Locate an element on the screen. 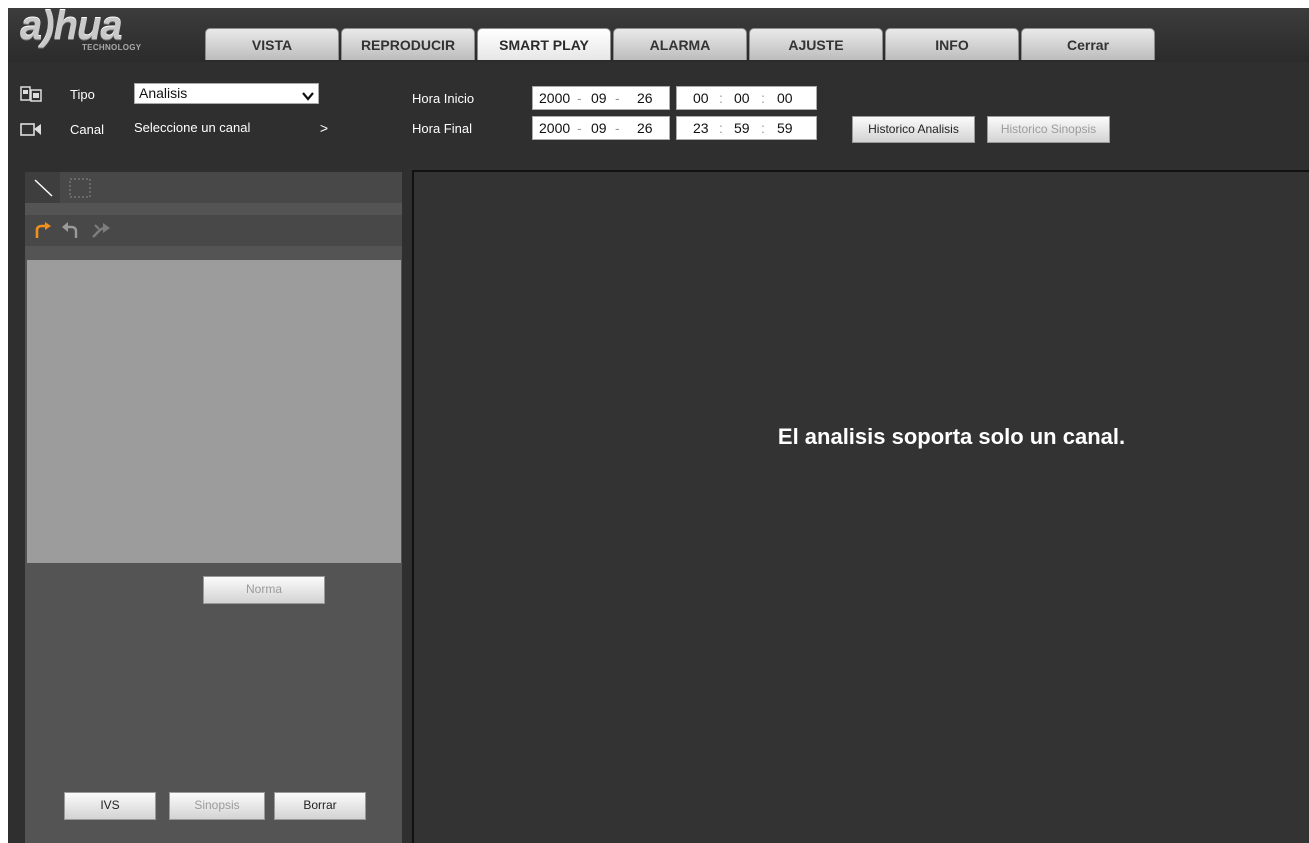  historico-sinopsis-button: Historico Sinopsis is located at coordinates (1048, 129).